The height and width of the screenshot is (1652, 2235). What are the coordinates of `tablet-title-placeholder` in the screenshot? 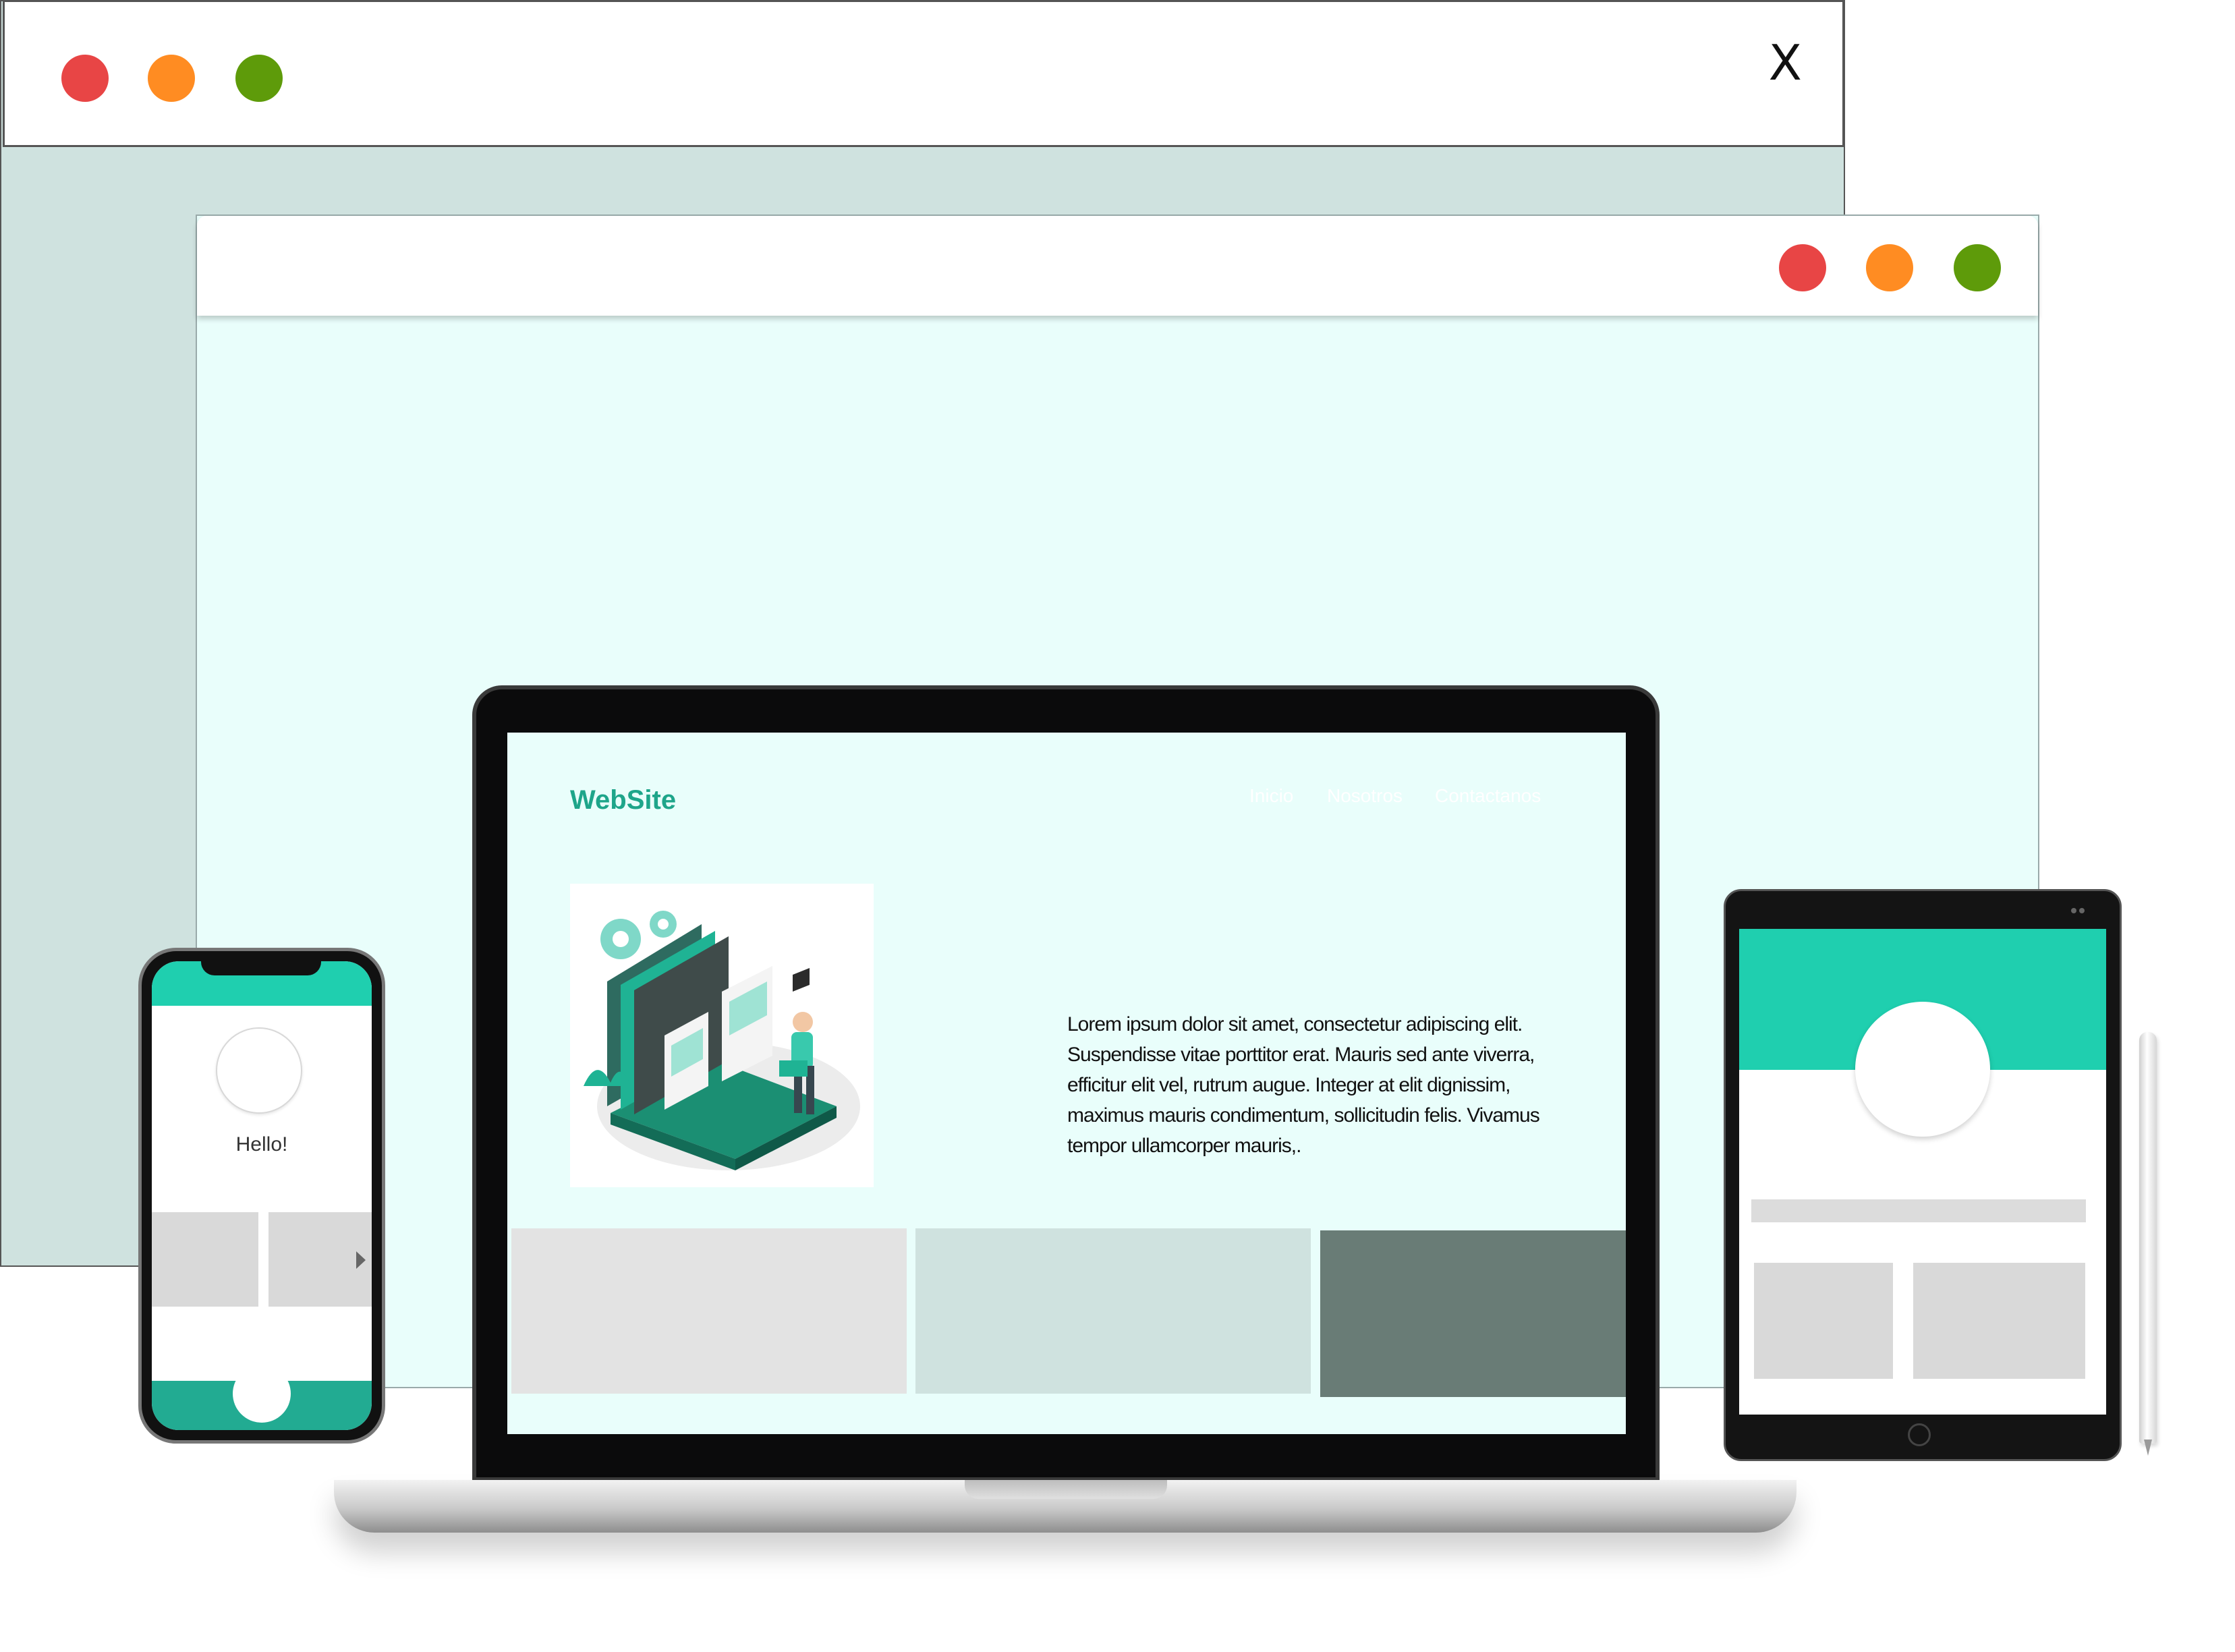 It's located at (1919, 1210).